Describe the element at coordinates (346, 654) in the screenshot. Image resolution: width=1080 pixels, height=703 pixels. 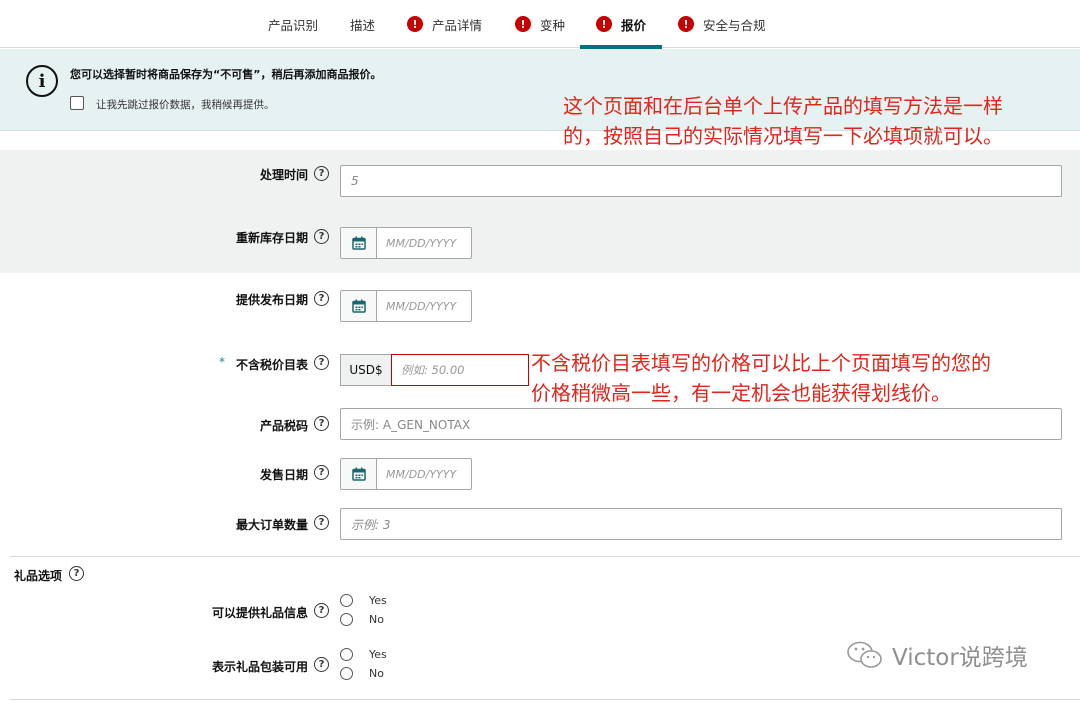
I see `gift-wrap-yes-radio` at that location.